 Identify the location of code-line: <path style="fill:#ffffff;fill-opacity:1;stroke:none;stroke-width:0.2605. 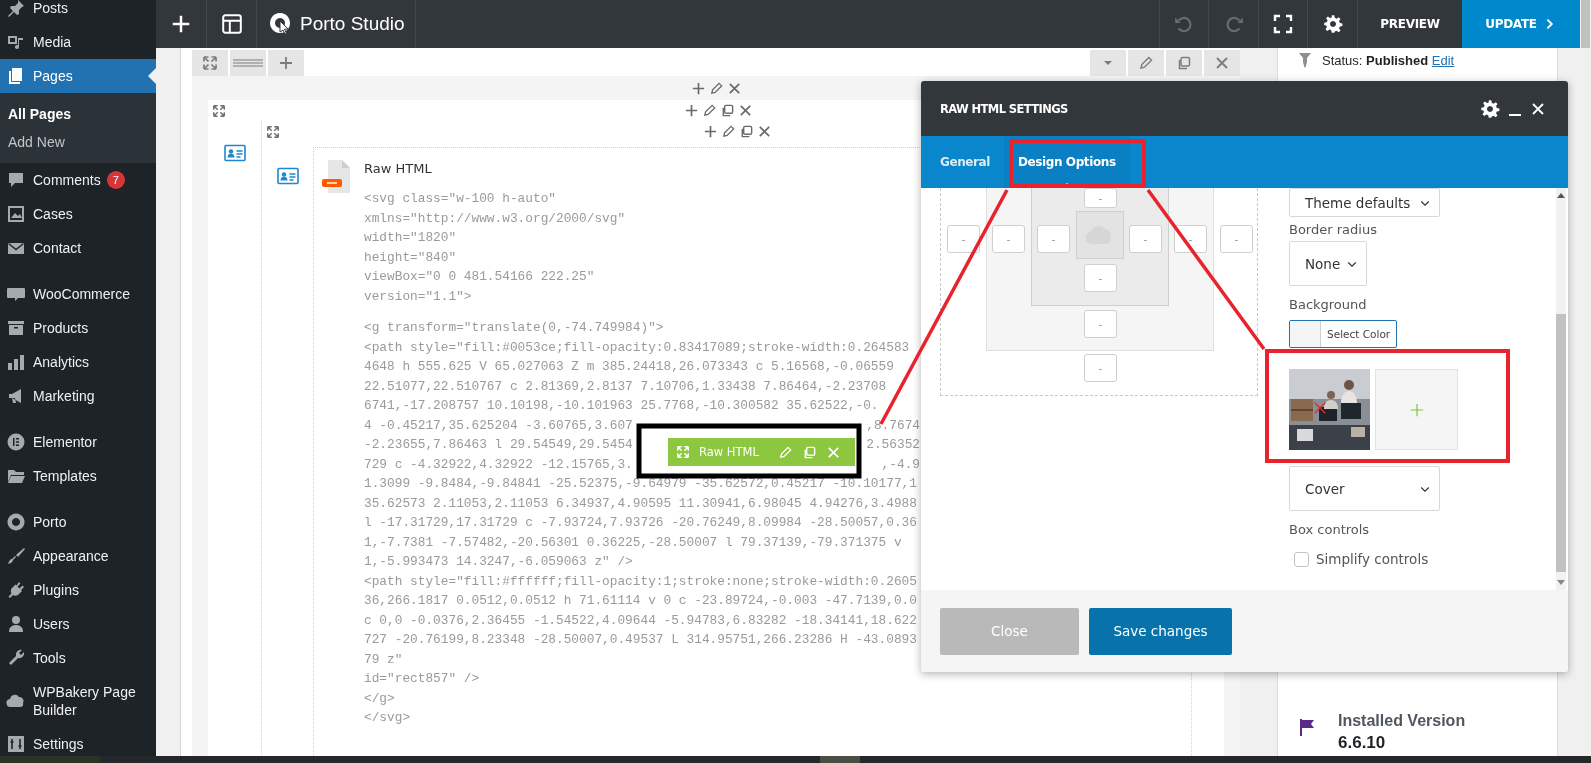
(641, 581).